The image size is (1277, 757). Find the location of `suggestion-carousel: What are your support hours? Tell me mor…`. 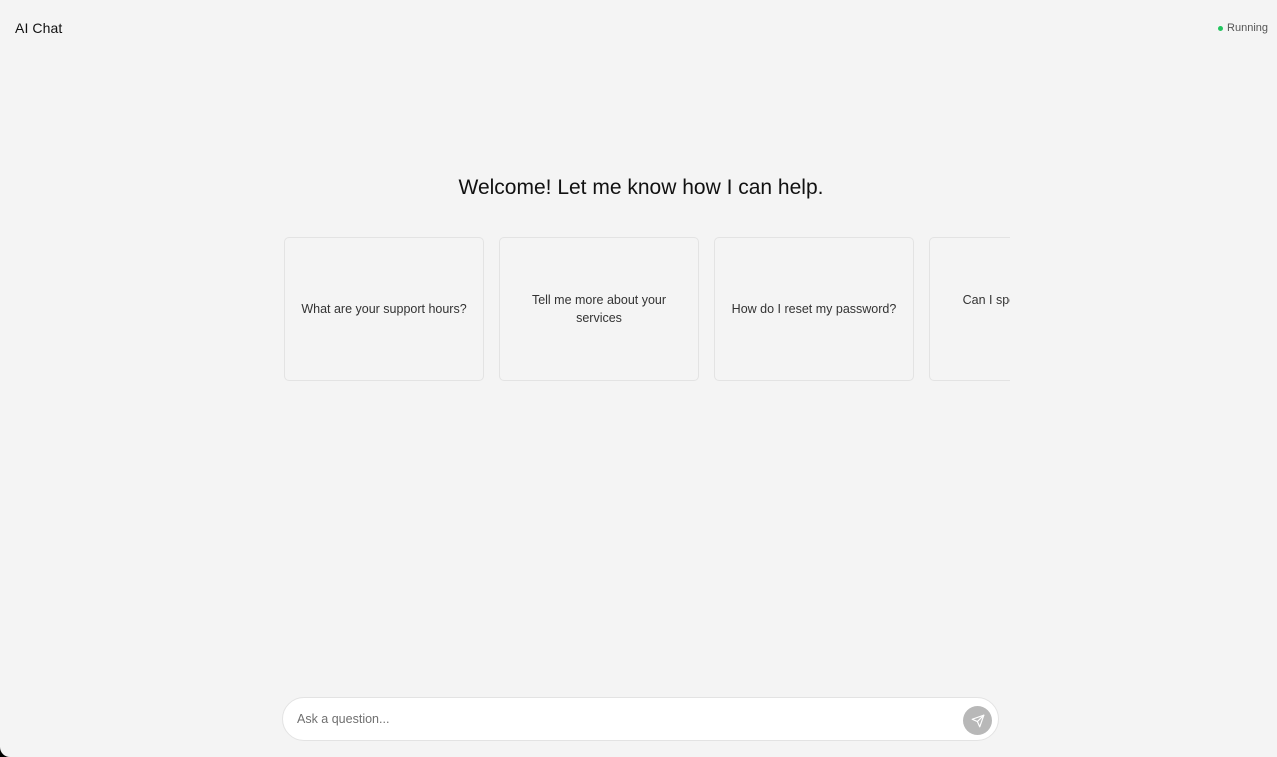

suggestion-carousel: What are your support hours? Tell me mor… is located at coordinates (647, 309).